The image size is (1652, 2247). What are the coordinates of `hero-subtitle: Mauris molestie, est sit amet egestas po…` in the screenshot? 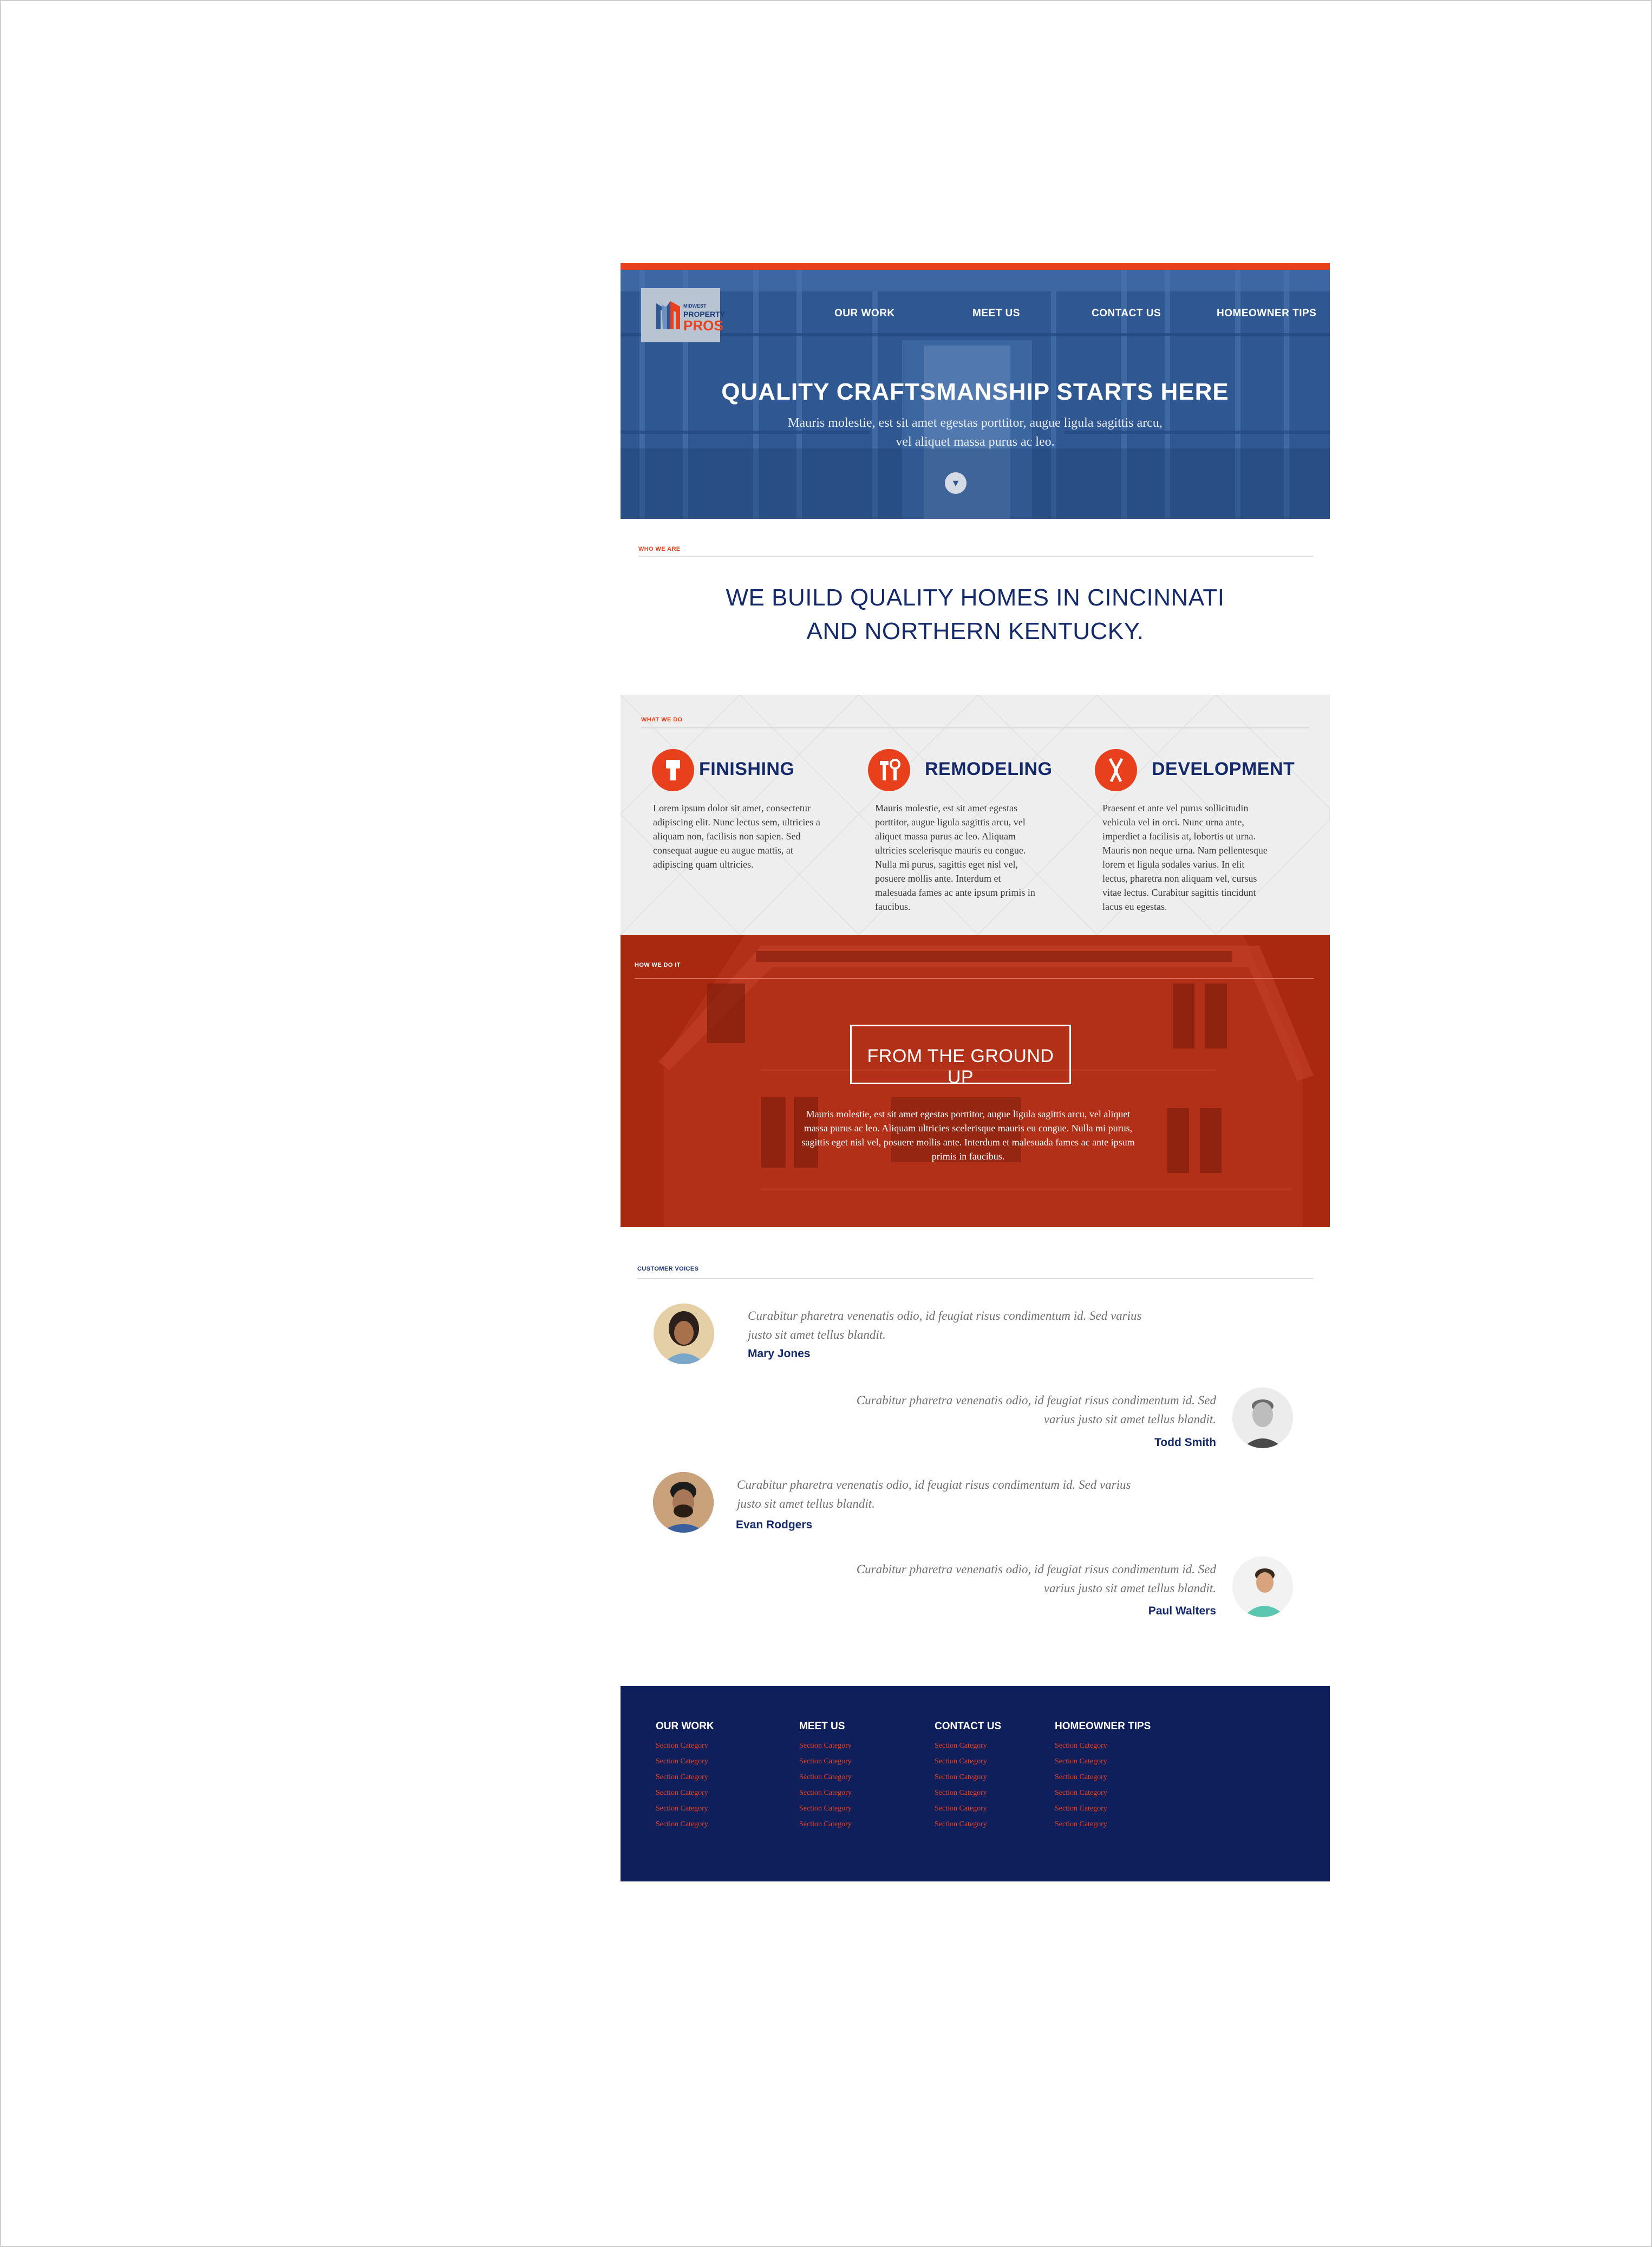 It's located at (975, 432).